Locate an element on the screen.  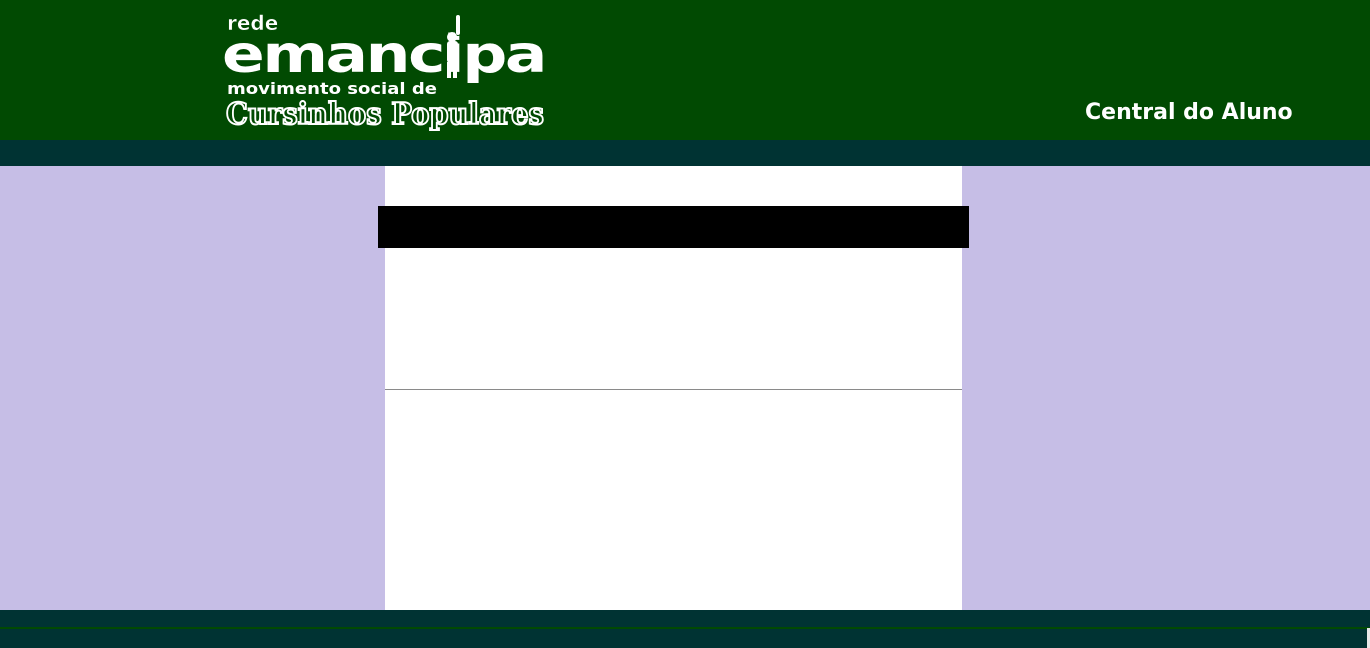
central-do-aluno-title: Central do Aluno is located at coordinates (1189, 112).